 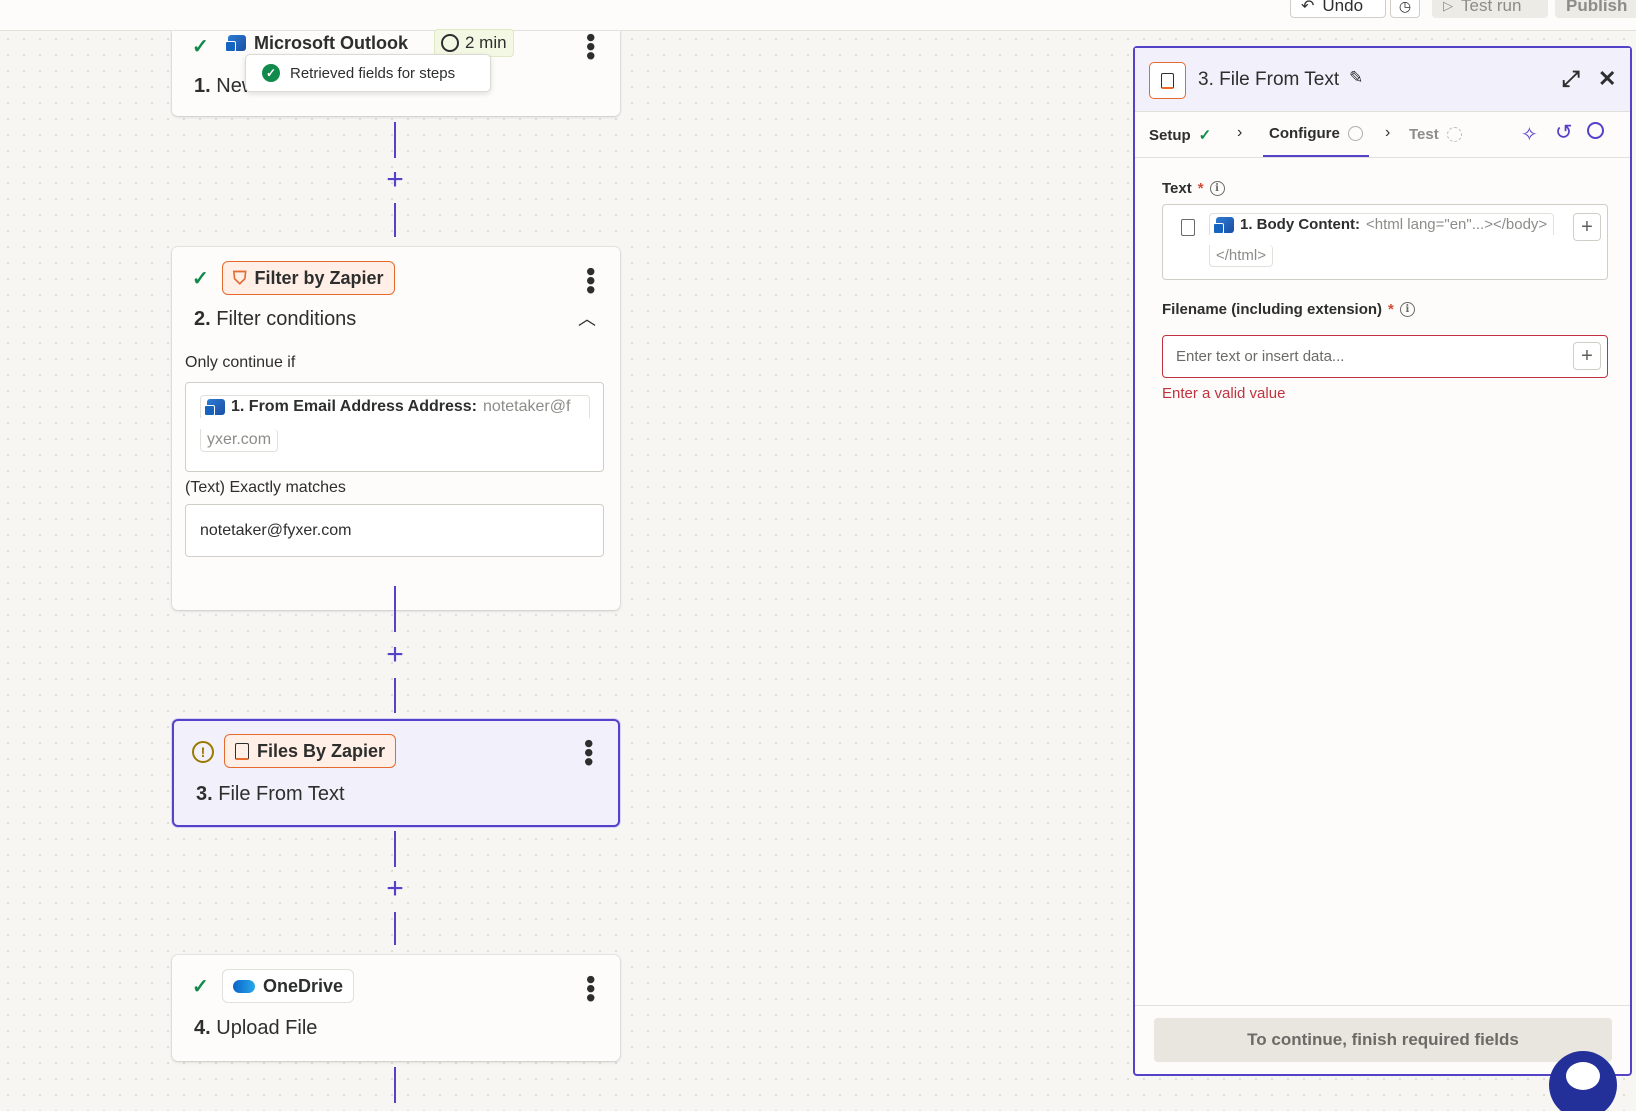 What do you see at coordinates (486, 42) in the screenshot?
I see `duration-label: 2 min` at bounding box center [486, 42].